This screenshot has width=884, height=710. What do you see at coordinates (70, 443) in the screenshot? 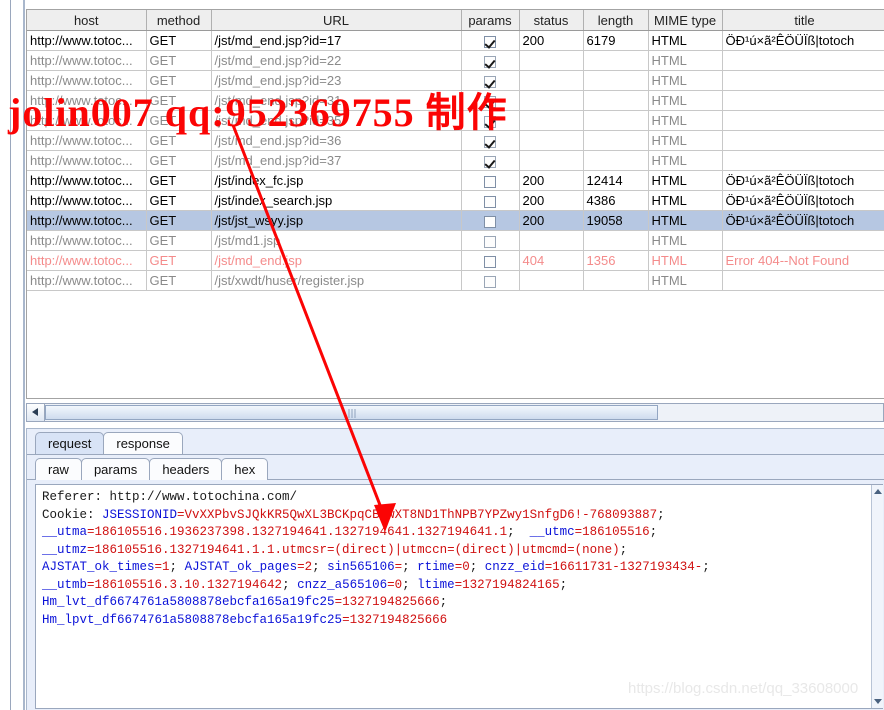
I see `tab-request: request` at bounding box center [70, 443].